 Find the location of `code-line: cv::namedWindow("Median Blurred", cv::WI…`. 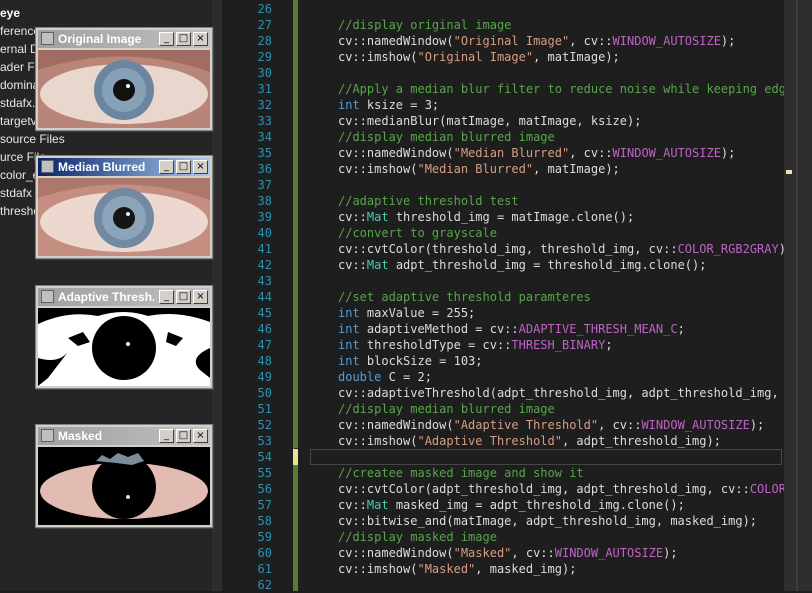

code-line: cv::namedWindow("Median Blurred", cv::WI… is located at coordinates (536, 153).